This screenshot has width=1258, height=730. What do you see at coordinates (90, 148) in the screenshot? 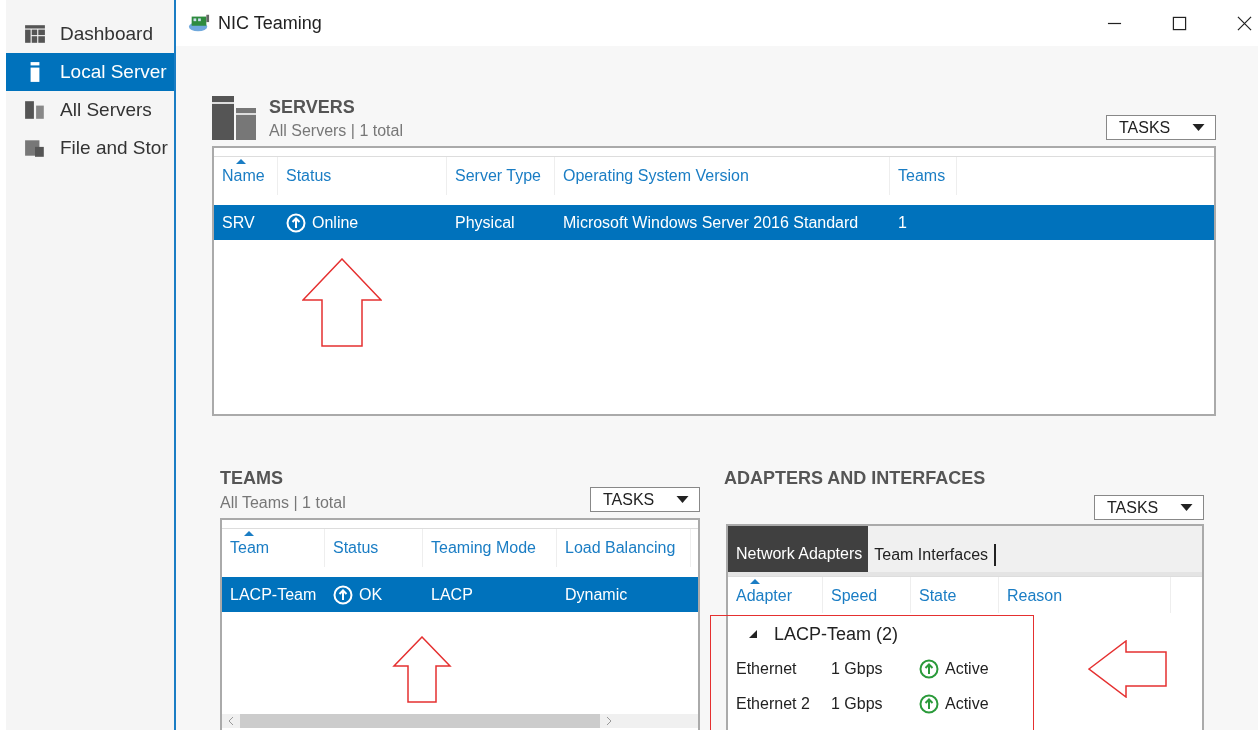
I see `sidebar-item: File and Stor` at bounding box center [90, 148].